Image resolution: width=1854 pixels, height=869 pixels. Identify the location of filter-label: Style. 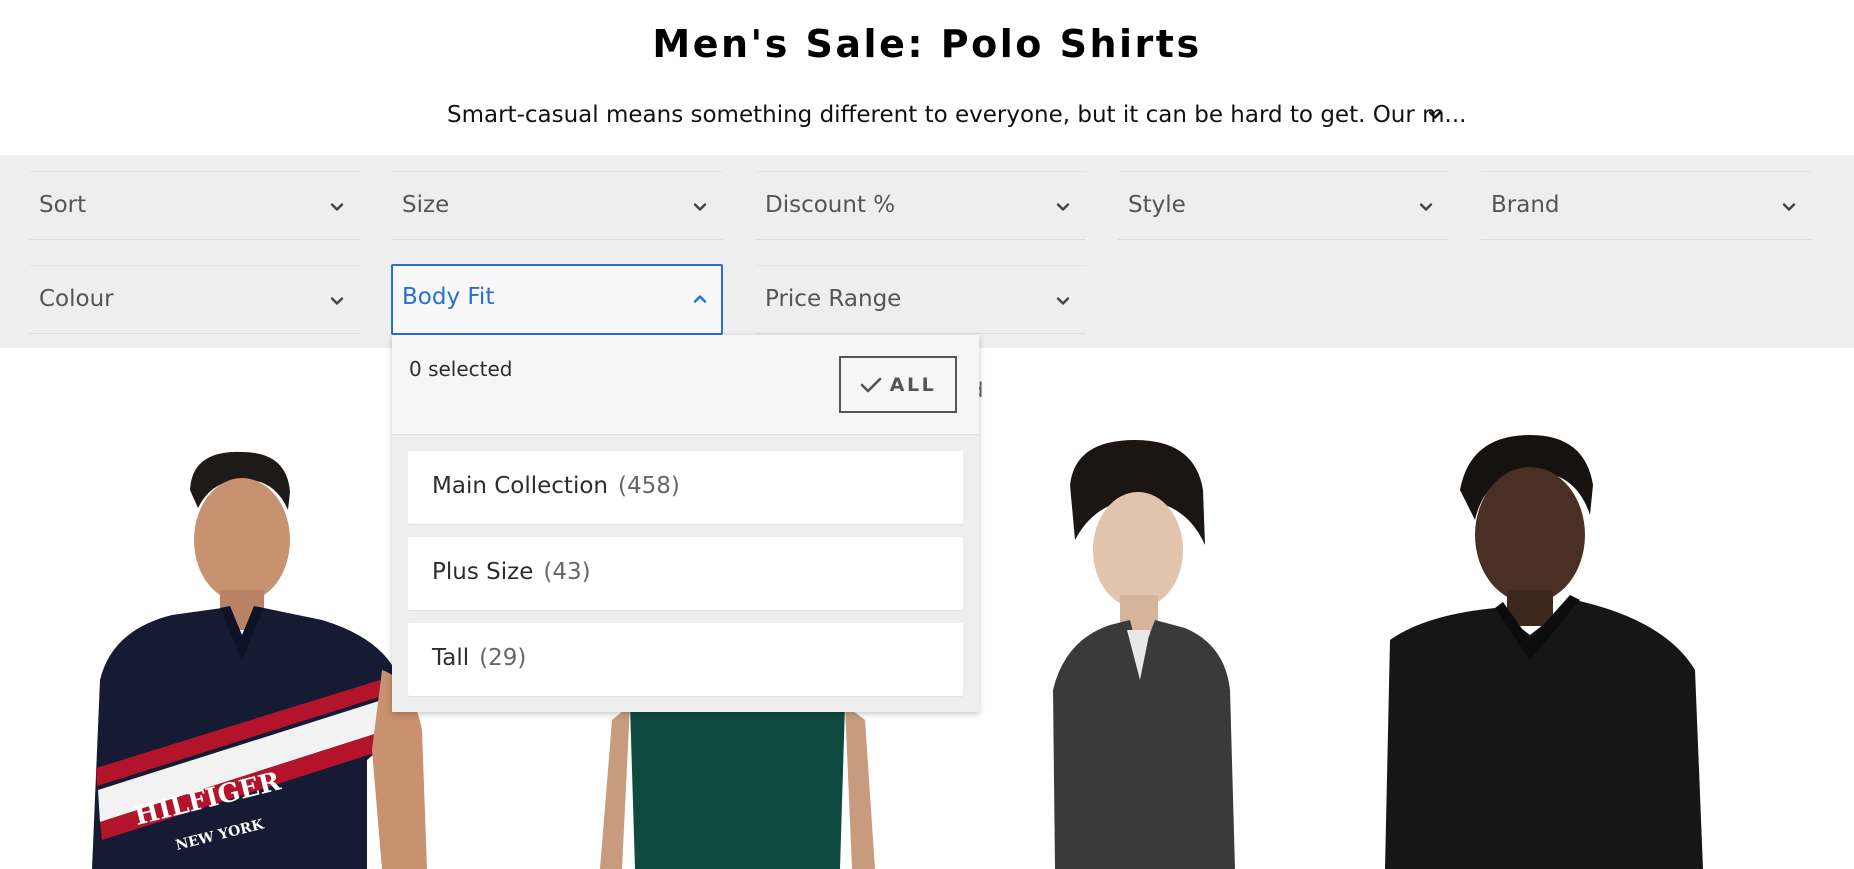
(1157, 205).